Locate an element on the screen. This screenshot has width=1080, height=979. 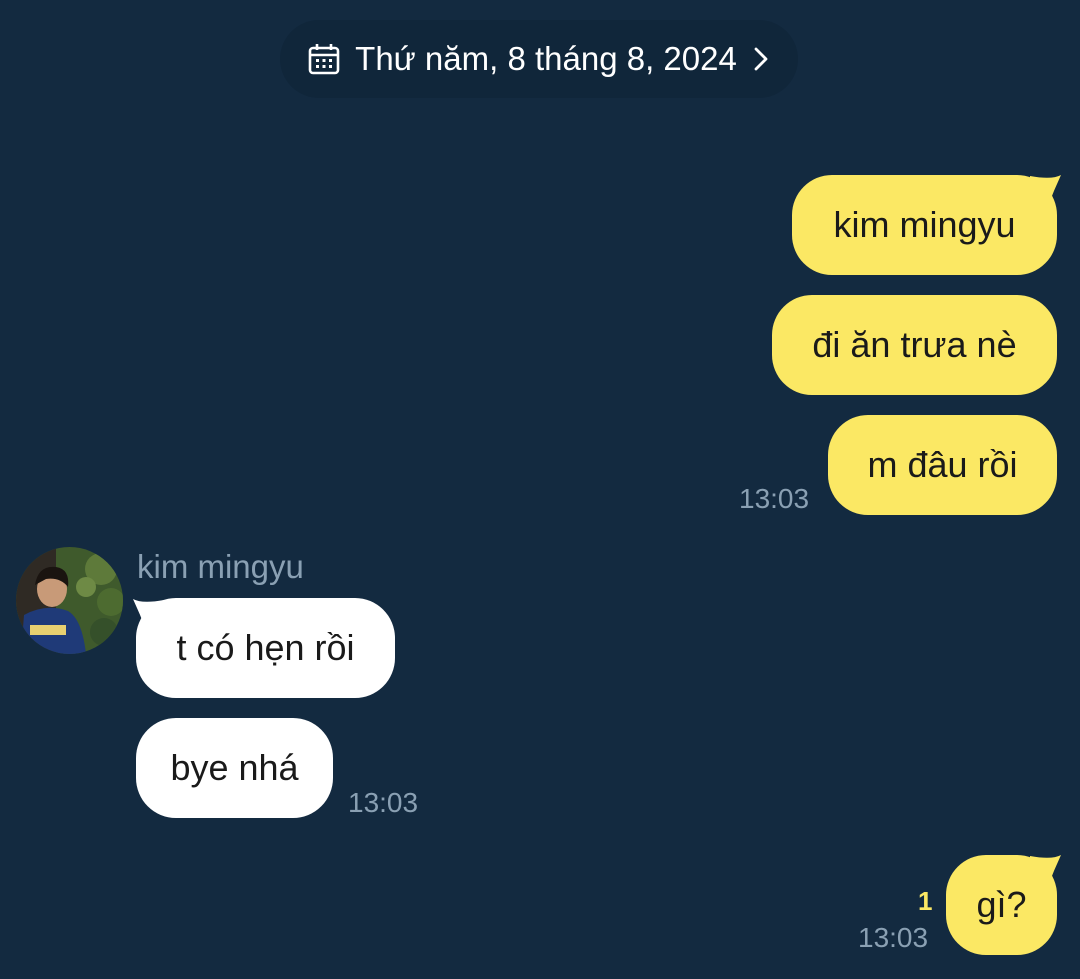
outgoing-message: đi ăn trưa nè is located at coordinates (914, 345).